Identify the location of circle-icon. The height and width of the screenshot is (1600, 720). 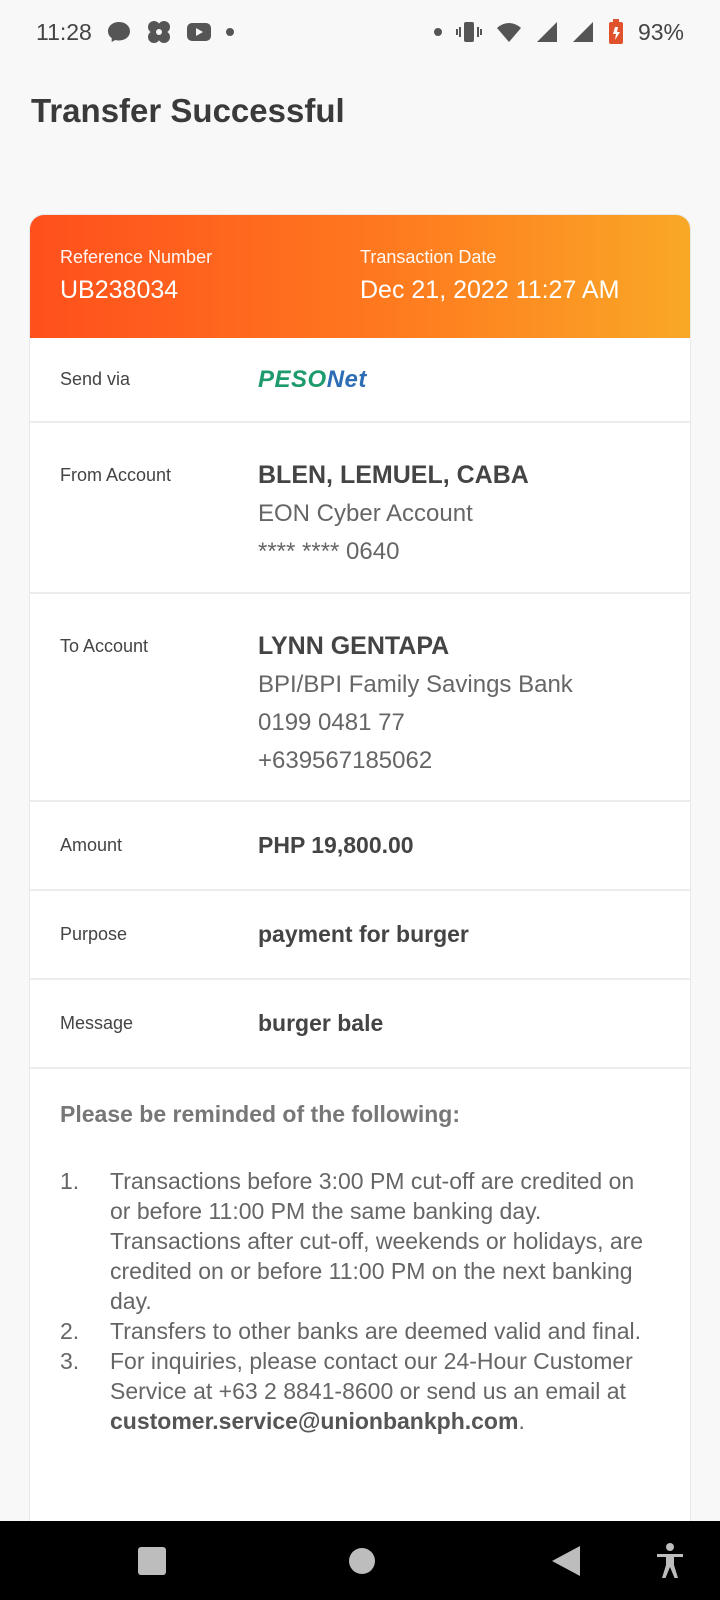
(362, 1561).